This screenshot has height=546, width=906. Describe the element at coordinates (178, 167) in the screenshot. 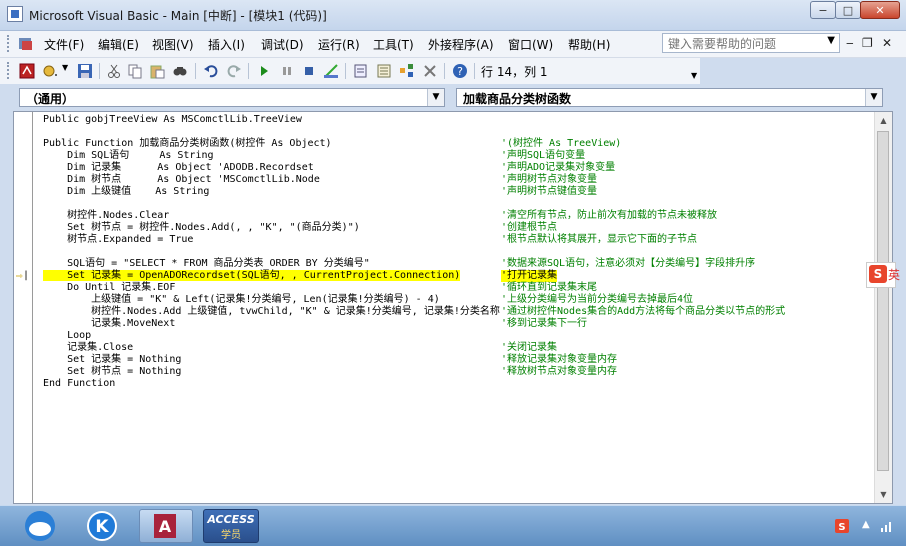

I see `code-text: Dim 记录集 As Object 'ADODB.Recordset` at that location.